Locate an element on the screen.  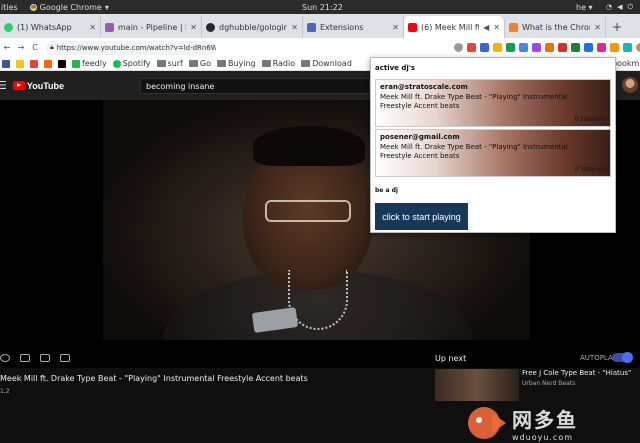
up-next-label: Up next is located at coordinates (451, 358).